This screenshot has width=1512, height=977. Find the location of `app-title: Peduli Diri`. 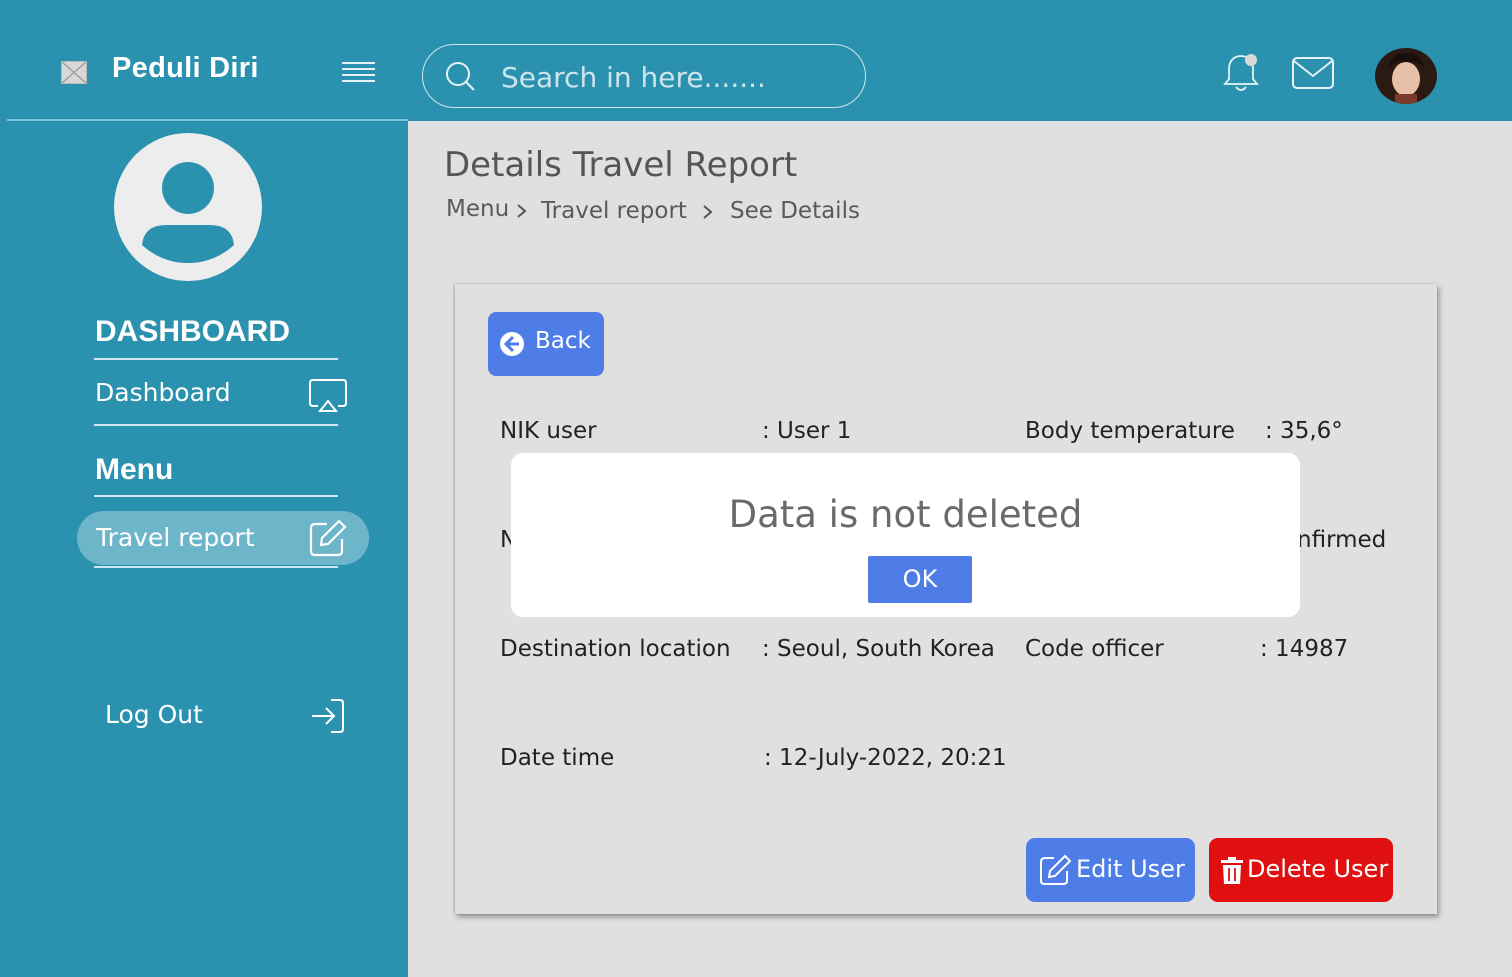

app-title: Peduli Diri is located at coordinates (185, 68).